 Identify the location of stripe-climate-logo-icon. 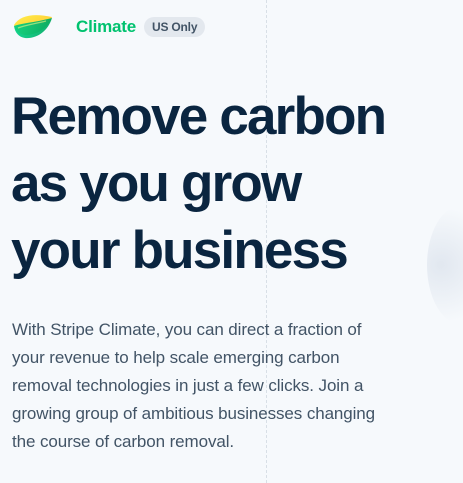
(33, 27).